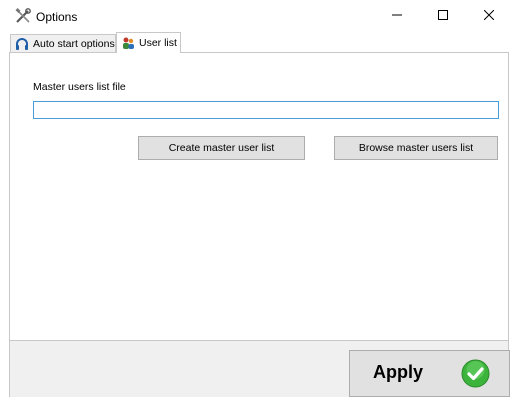 This screenshot has height=397, width=514. Describe the element at coordinates (57, 17) in the screenshot. I see `window-title: Options` at that location.